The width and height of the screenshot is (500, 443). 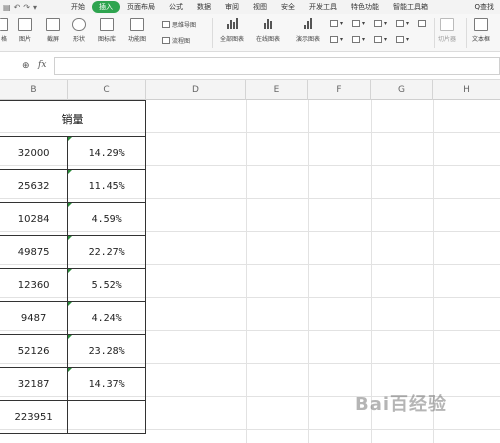 I want to click on area-chart-dropdown: ▾, so click(x=336, y=39).